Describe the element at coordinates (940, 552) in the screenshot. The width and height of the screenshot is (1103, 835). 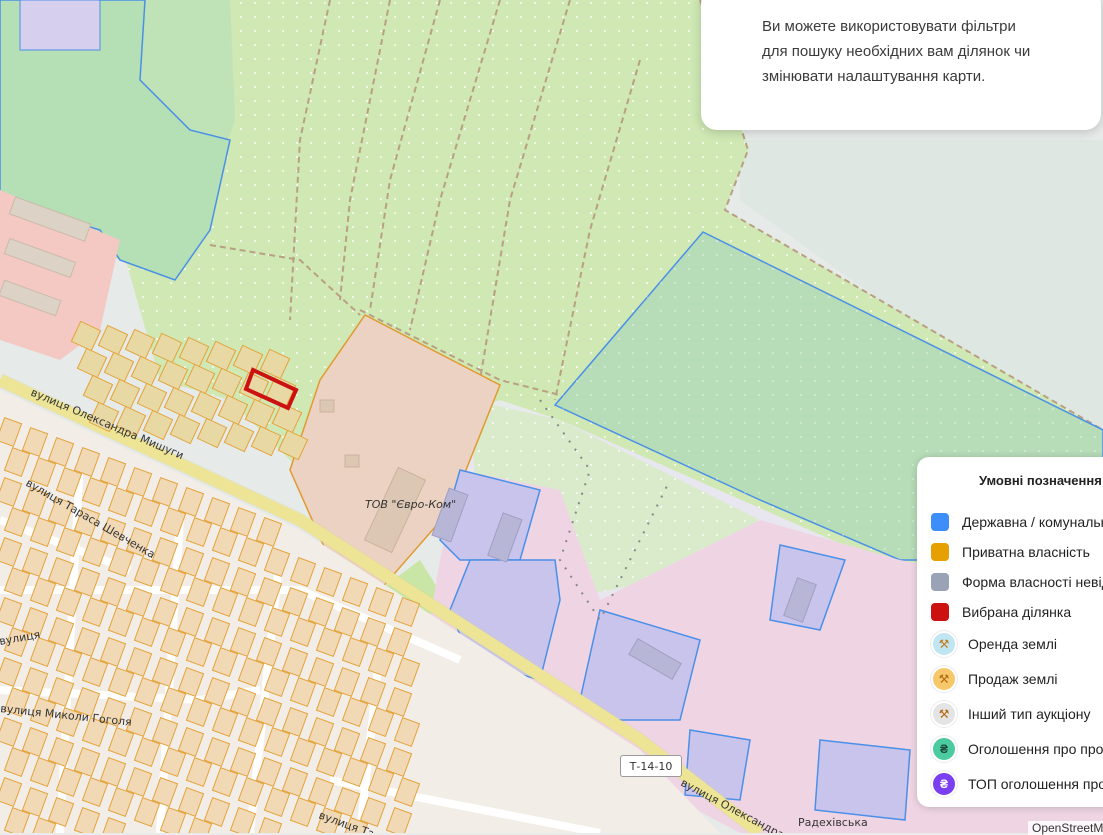
I see `legend-swatch-private` at that location.